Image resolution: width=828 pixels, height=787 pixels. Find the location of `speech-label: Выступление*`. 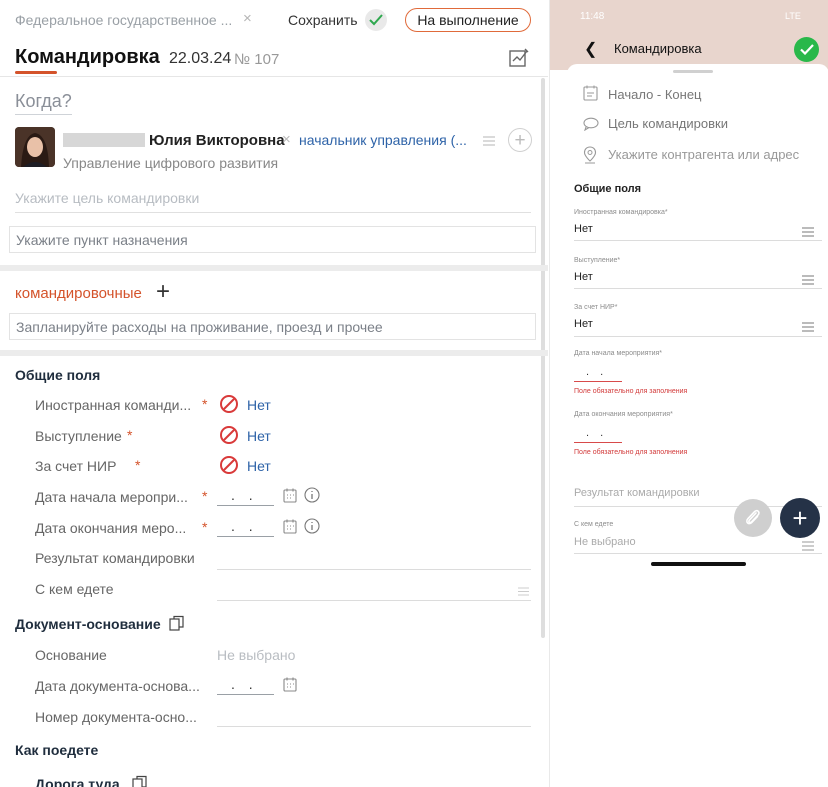

speech-label: Выступление* is located at coordinates (597, 260).